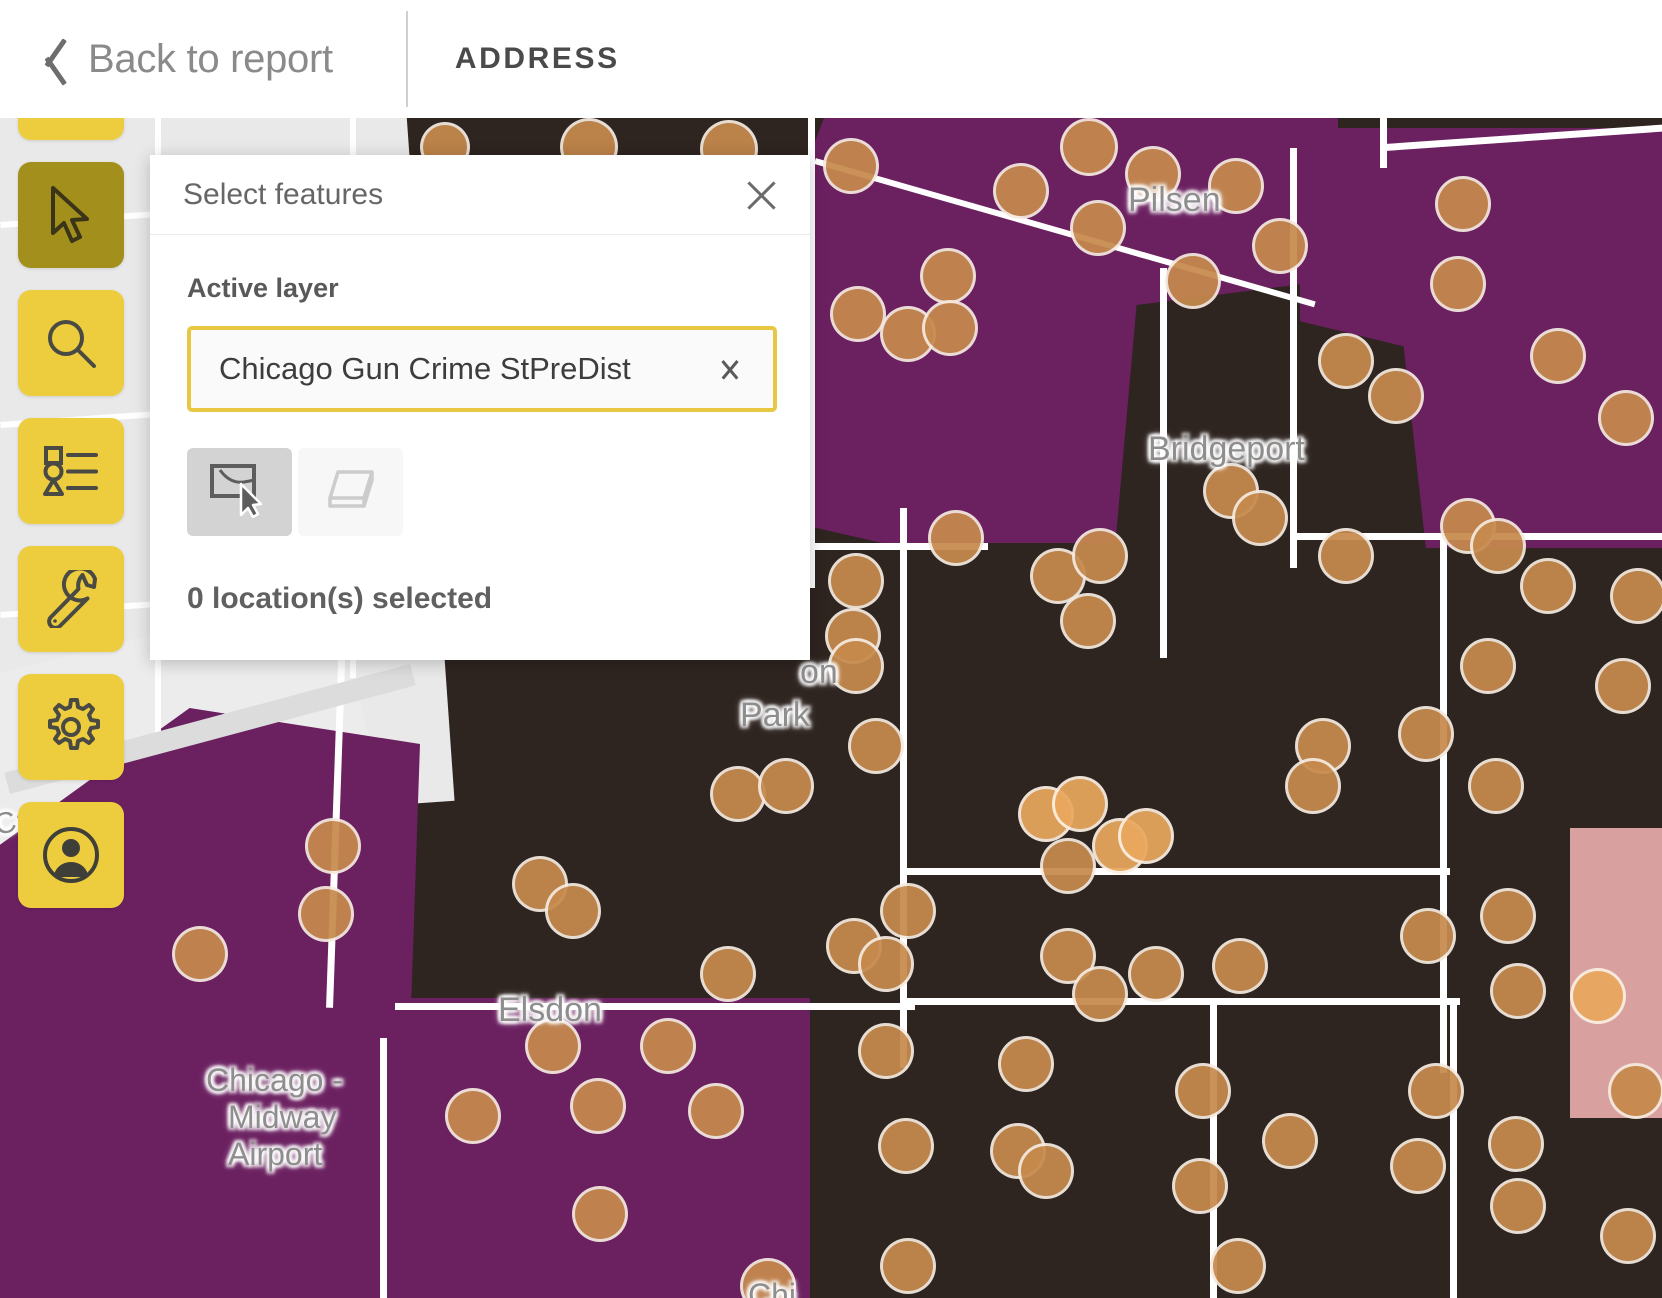  What do you see at coordinates (239, 492) in the screenshot?
I see `select-by-rectangle-button` at bounding box center [239, 492].